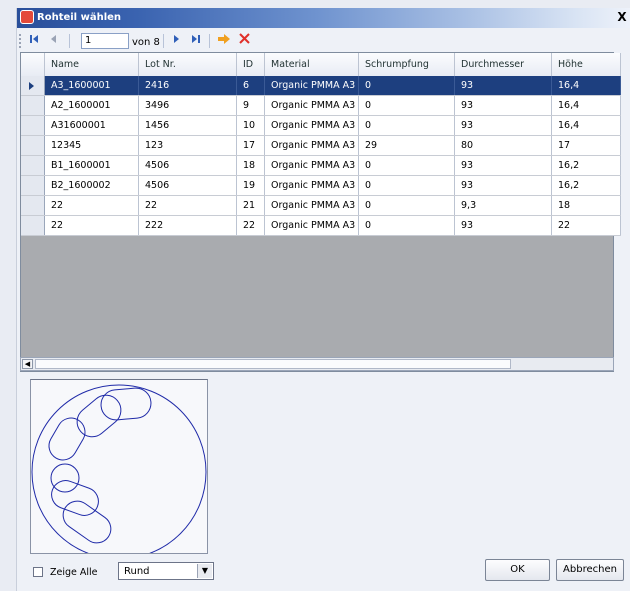  I want to click on cell-id: 21, so click(251, 205).